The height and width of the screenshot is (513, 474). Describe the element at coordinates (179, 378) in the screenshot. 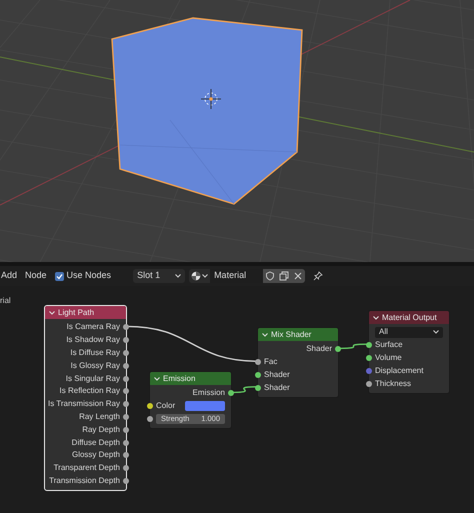

I see `node-title: Emission` at that location.